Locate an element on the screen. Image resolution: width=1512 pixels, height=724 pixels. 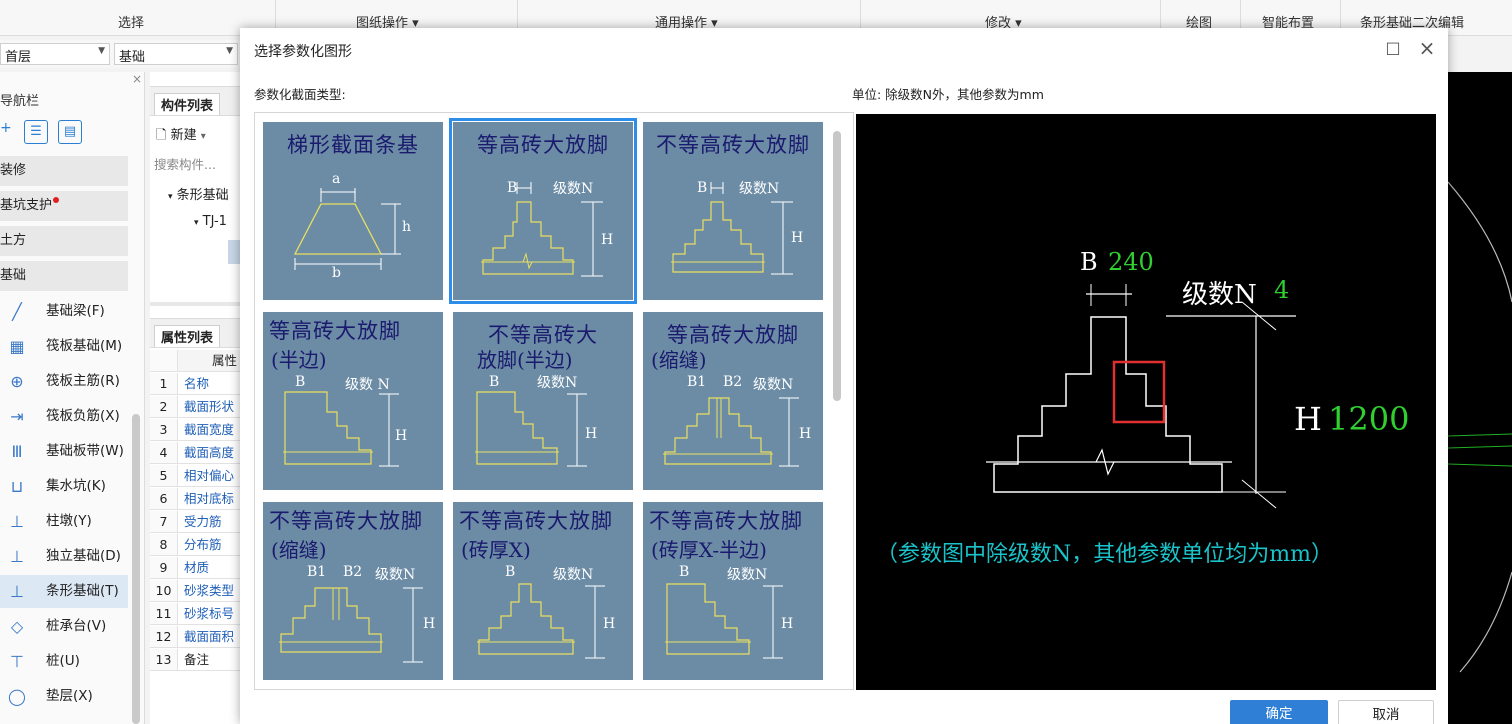
tile-brick-thickness-half: 不等高砖大放脚 (砖厚X-半边) B 级数N H is located at coordinates (733, 591).